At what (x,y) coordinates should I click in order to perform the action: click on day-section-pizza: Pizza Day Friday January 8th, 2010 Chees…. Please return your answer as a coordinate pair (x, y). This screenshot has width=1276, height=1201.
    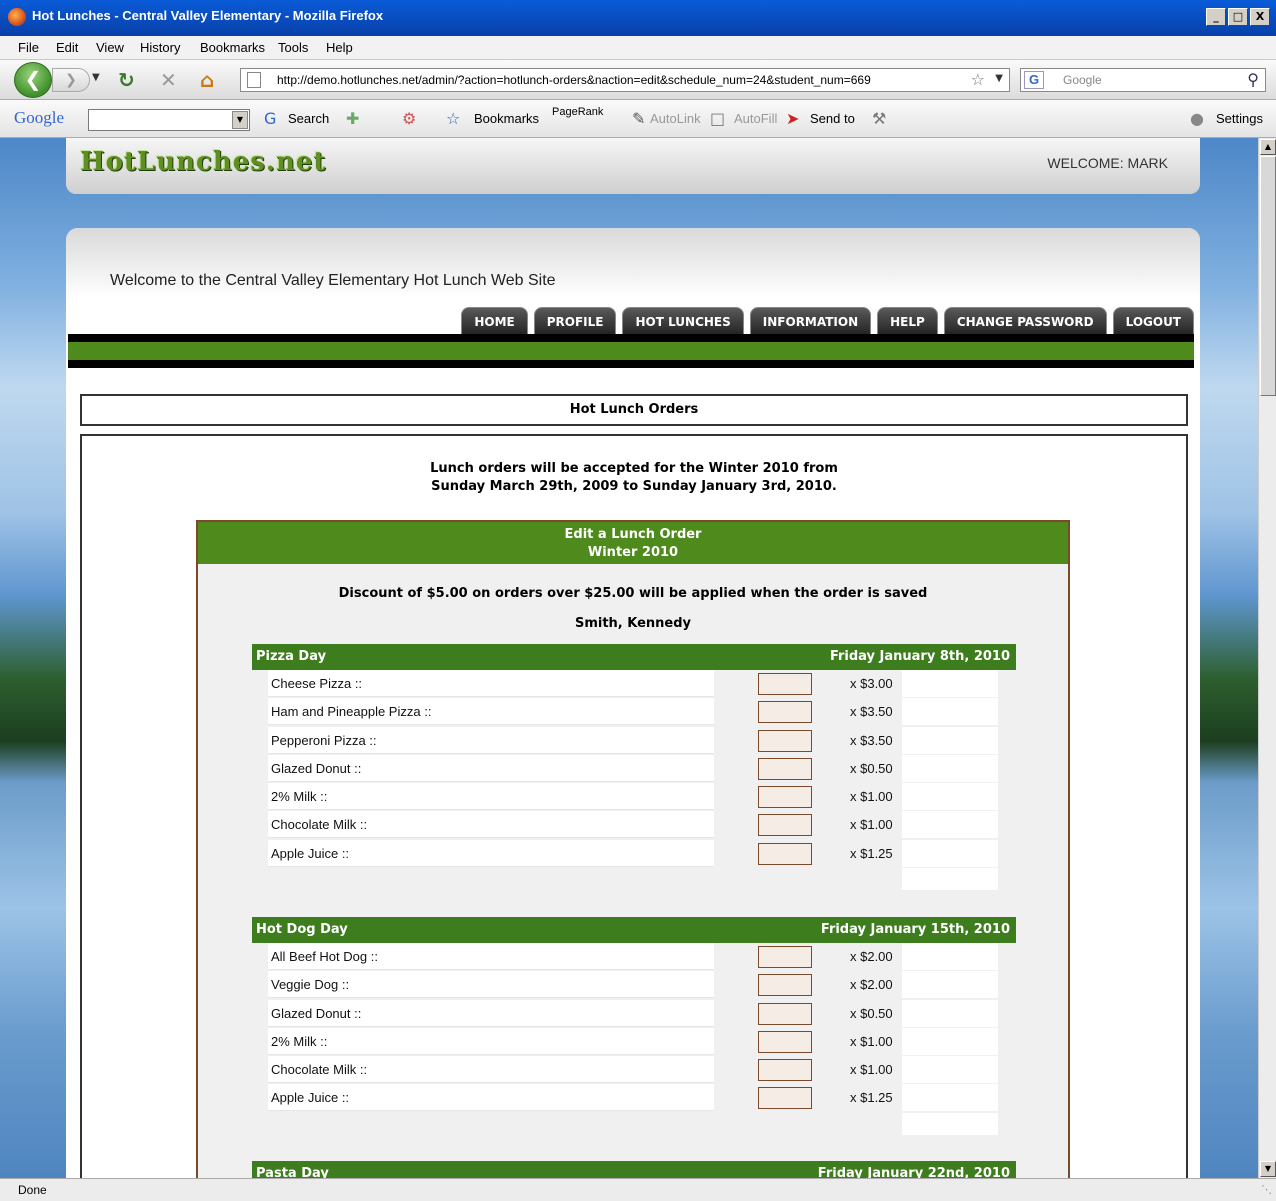
    Looking at the image, I should click on (634, 767).